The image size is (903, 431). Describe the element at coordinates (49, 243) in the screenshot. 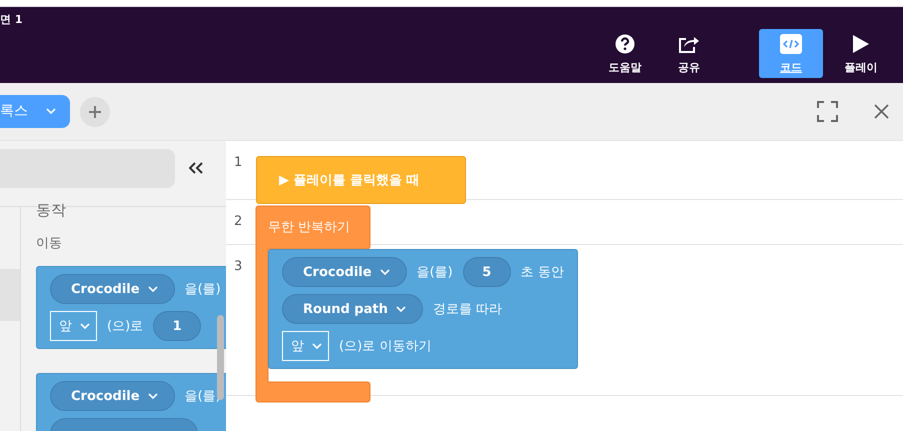

I see `subcategory-heading: 이동` at that location.